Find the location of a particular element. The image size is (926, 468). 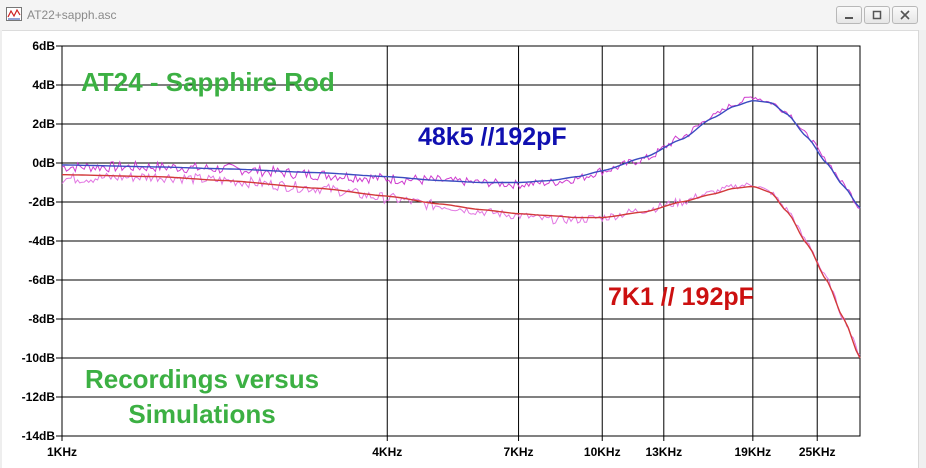

y-tick-label: 6dB is located at coordinates (43, 46).